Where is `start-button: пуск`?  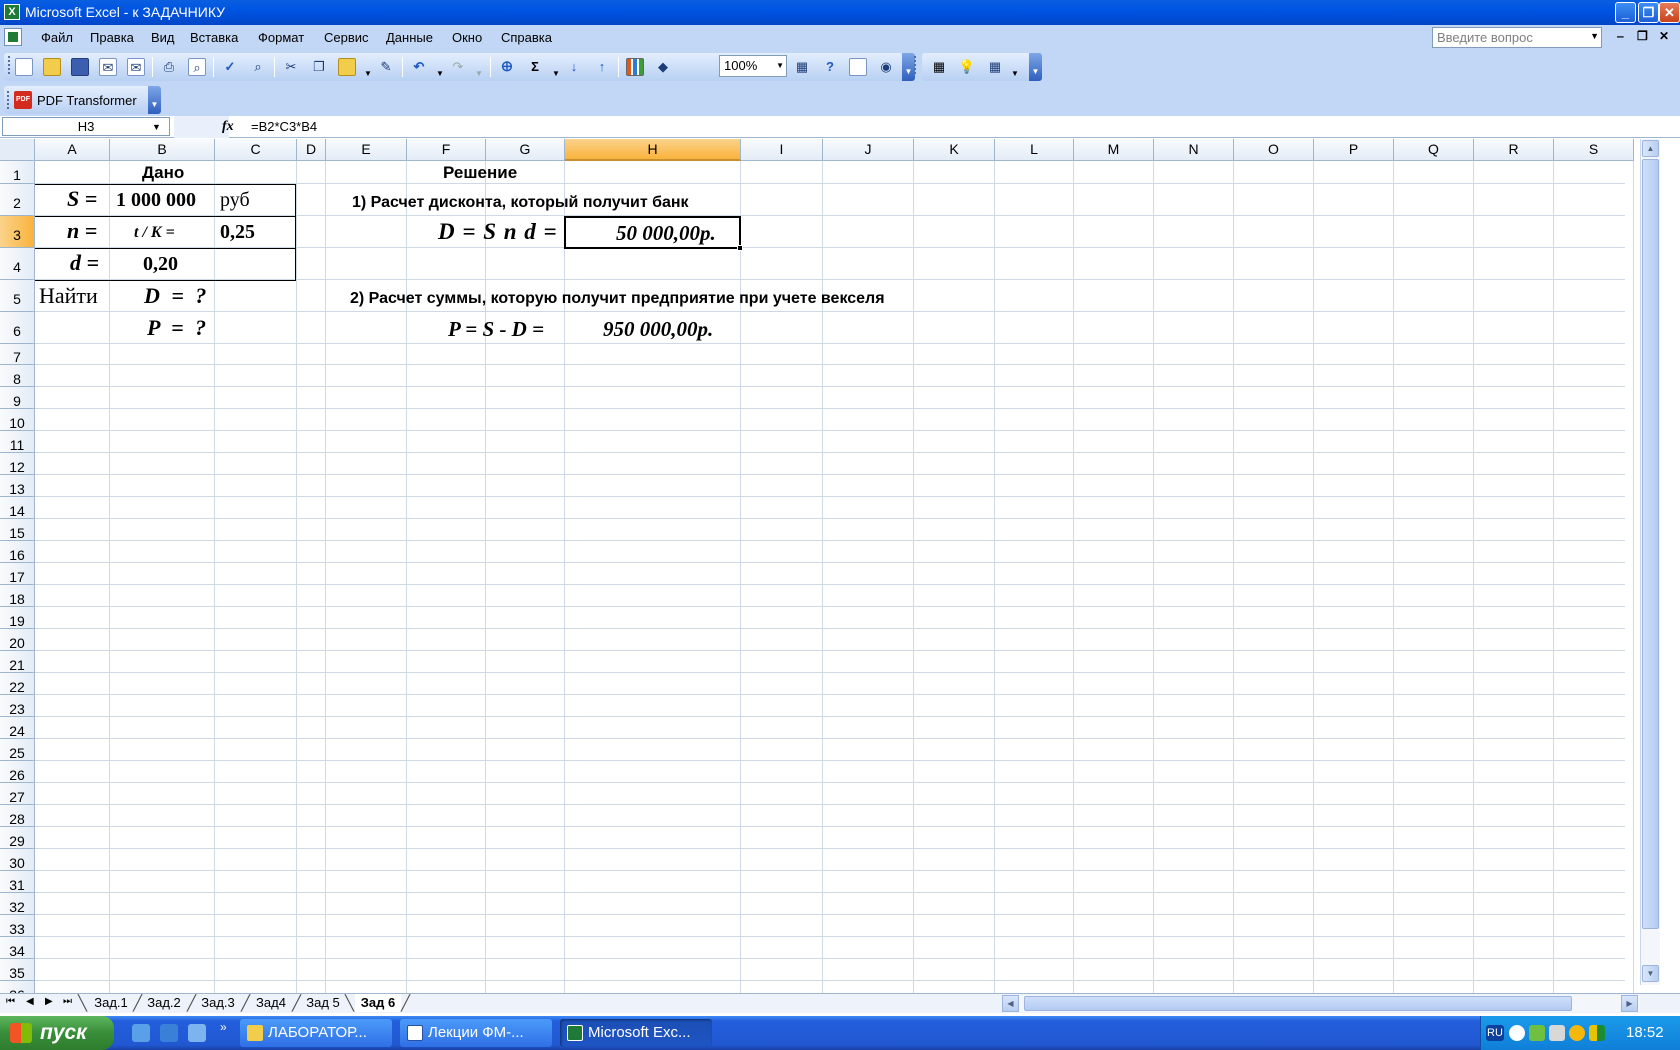 start-button: пуск is located at coordinates (57, 1033).